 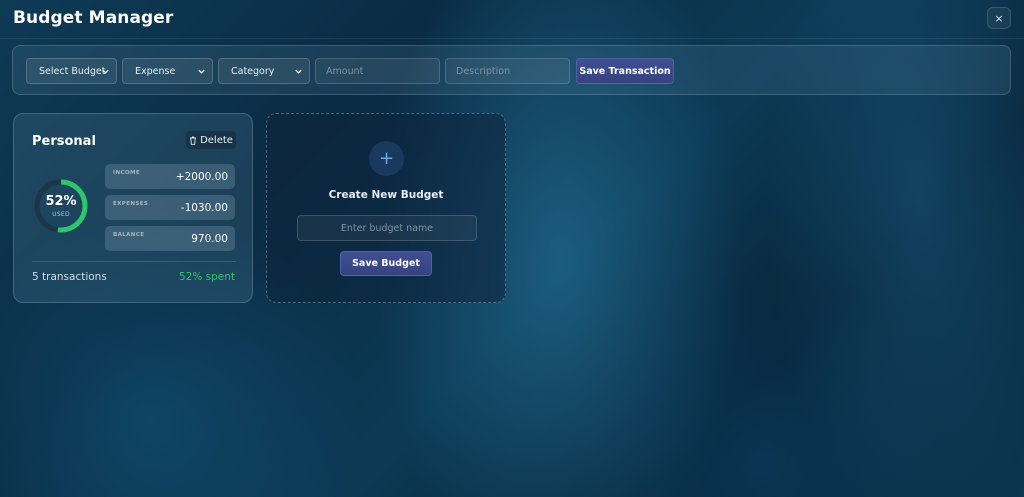 I want to click on category-value: Category, so click(x=253, y=71).